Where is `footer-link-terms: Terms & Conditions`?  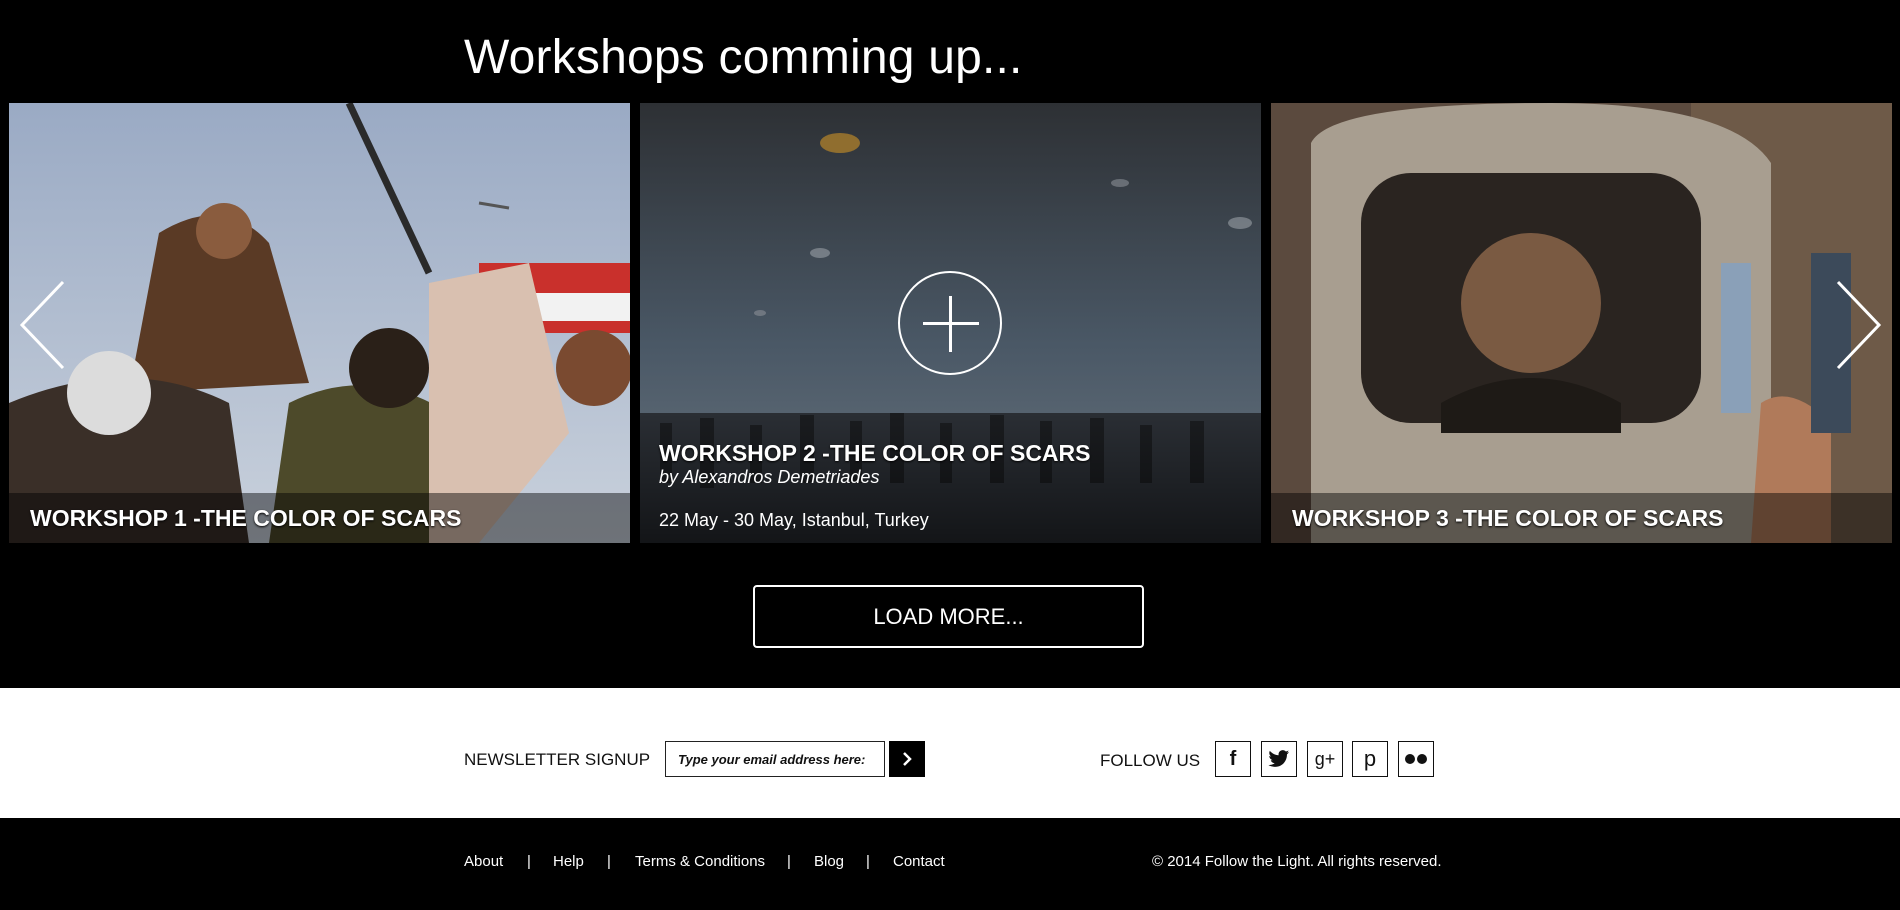
footer-link-terms: Terms & Conditions is located at coordinates (700, 861).